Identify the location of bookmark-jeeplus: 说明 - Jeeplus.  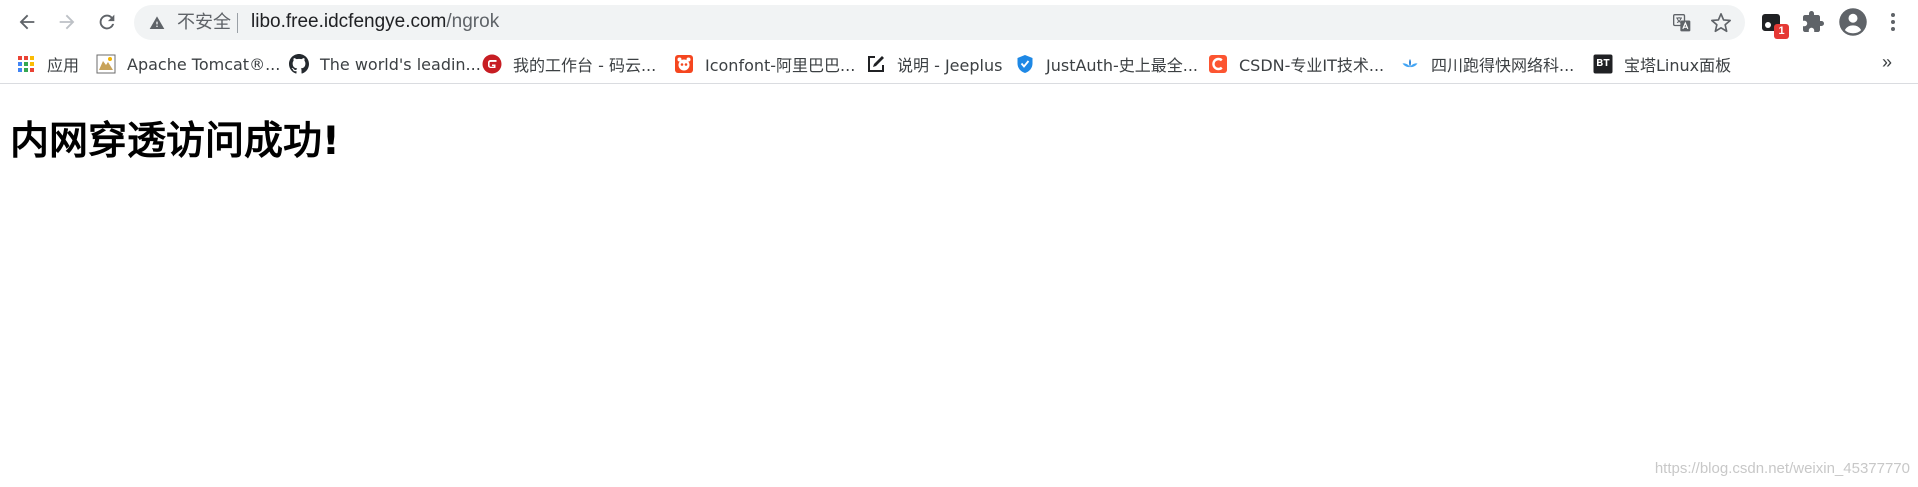
(934, 64).